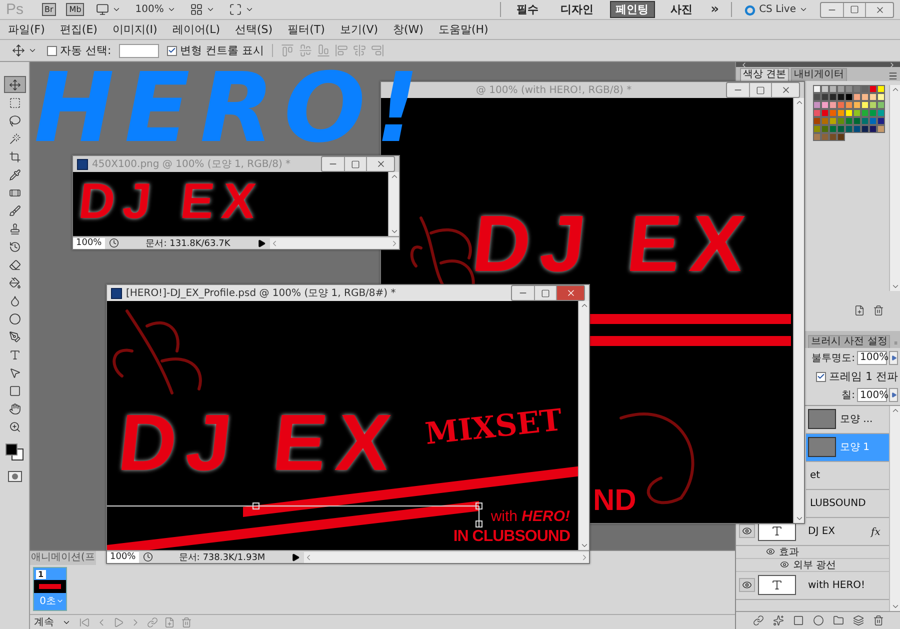 This screenshot has height=629, width=900. What do you see at coordinates (41, 574) in the screenshot?
I see `frame-number: 1` at bounding box center [41, 574].